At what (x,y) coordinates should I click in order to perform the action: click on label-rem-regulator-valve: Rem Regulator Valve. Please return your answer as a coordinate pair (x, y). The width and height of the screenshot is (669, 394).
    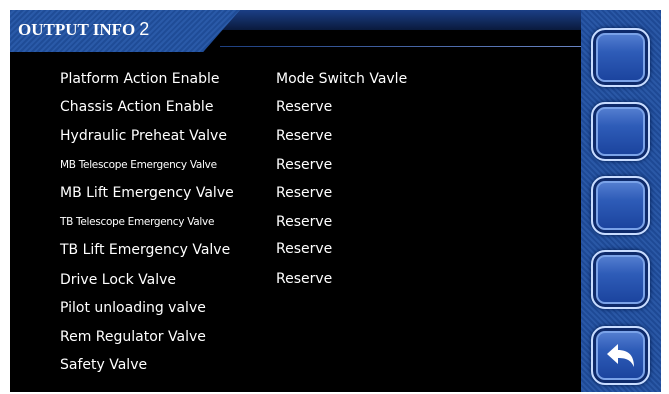
    Looking at the image, I should click on (133, 337).